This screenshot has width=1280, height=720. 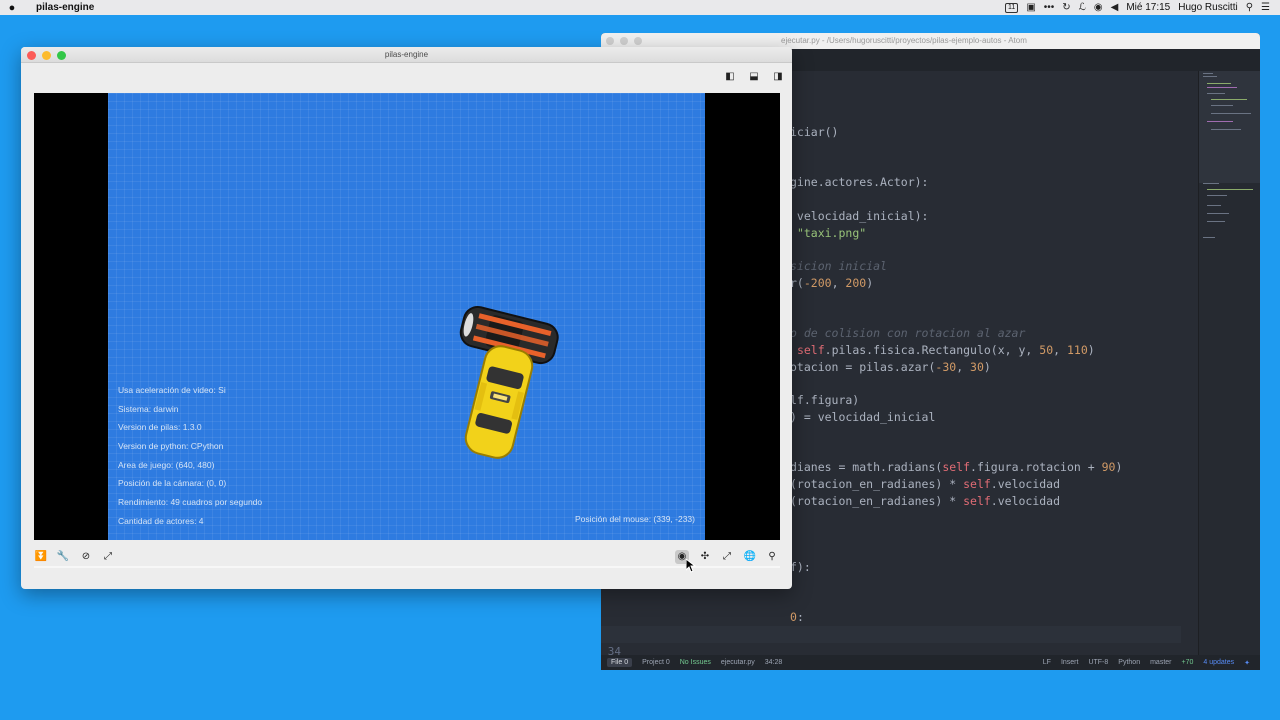 What do you see at coordinates (1098, 662) in the screenshot?
I see `encoding: UTF-8` at bounding box center [1098, 662].